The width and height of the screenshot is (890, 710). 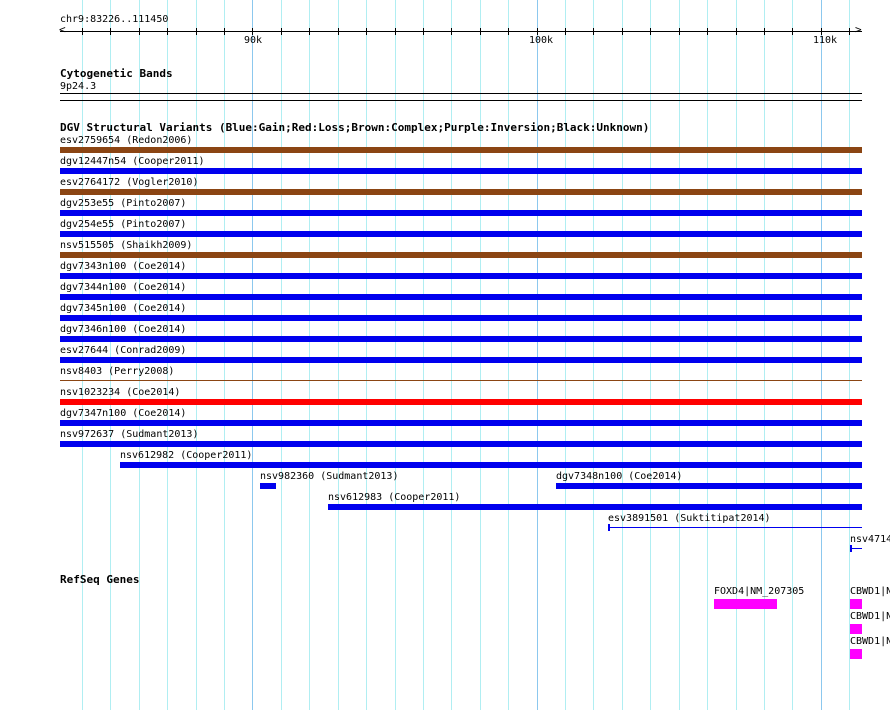 I want to click on variant-label: nsv1023234 (Coe2014), so click(x=120, y=392).